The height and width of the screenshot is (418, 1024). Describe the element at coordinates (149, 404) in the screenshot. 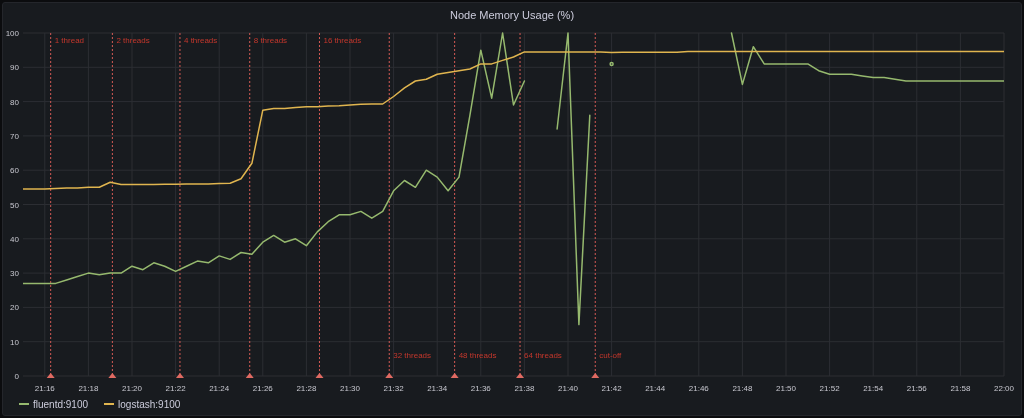

I see `legend-label: logstash:9100` at that location.